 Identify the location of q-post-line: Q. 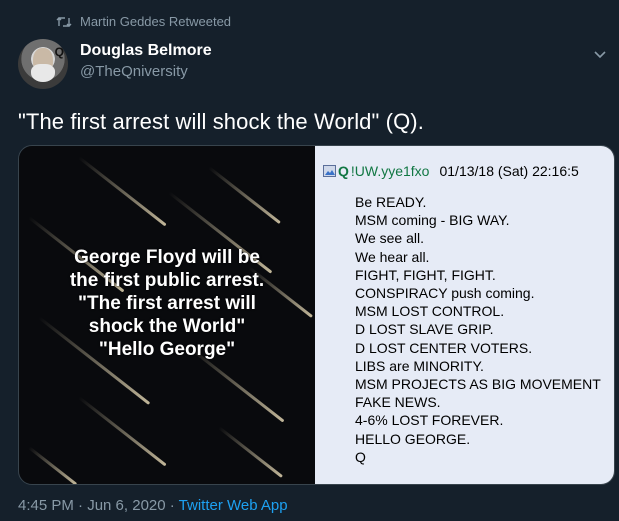
(360, 456).